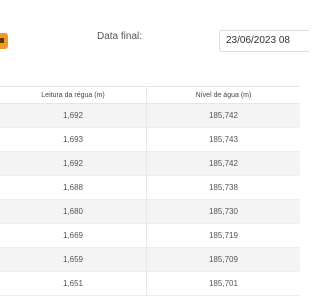  I want to click on filter-action-button, so click(4, 41).